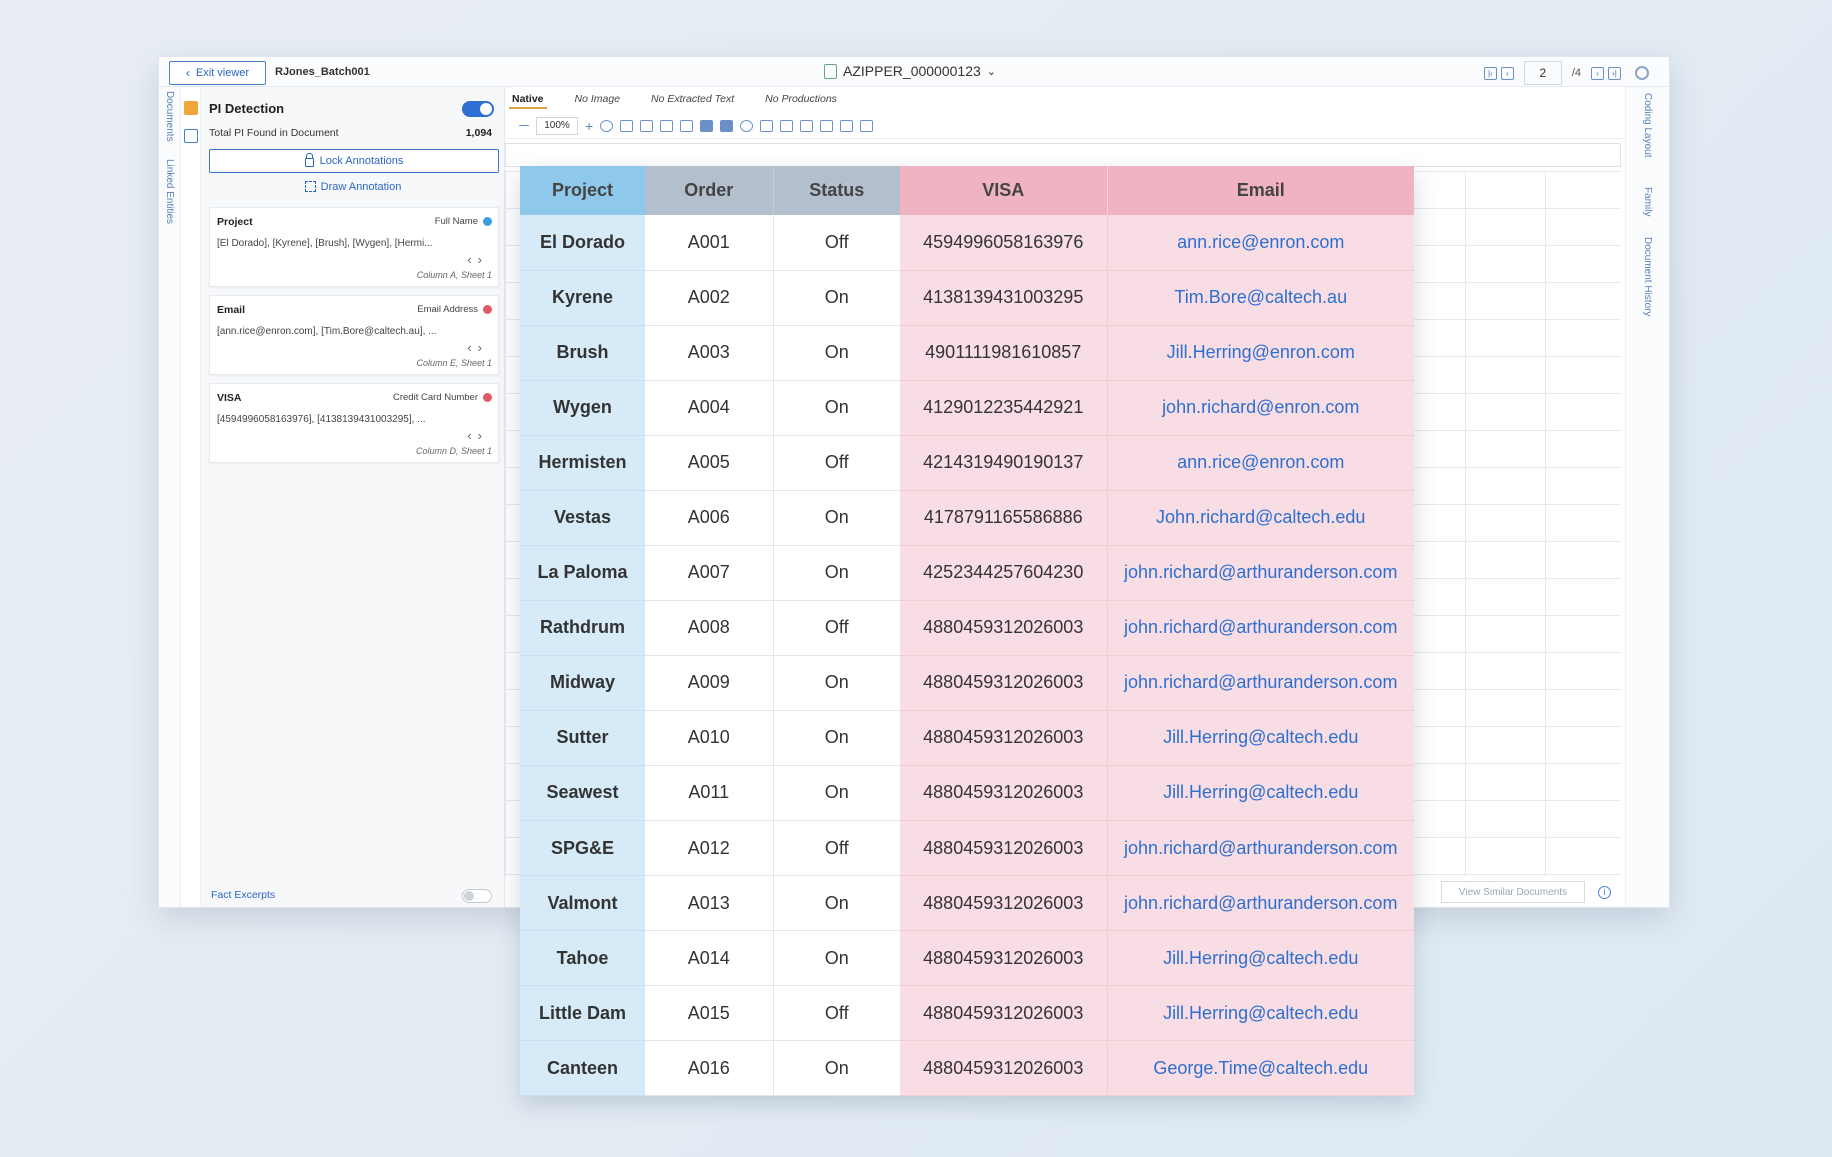  What do you see at coordinates (709, 463) in the screenshot?
I see `cell-order: A005` at bounding box center [709, 463].